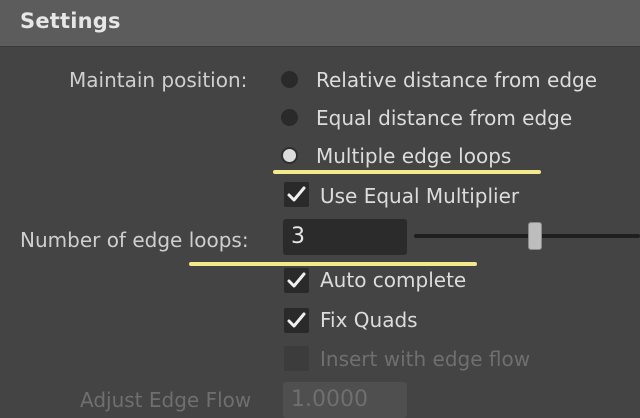 The height and width of the screenshot is (418, 640). What do you see at coordinates (407, 172) in the screenshot?
I see `highlight-underline-multiple-edge-loops` at bounding box center [407, 172].